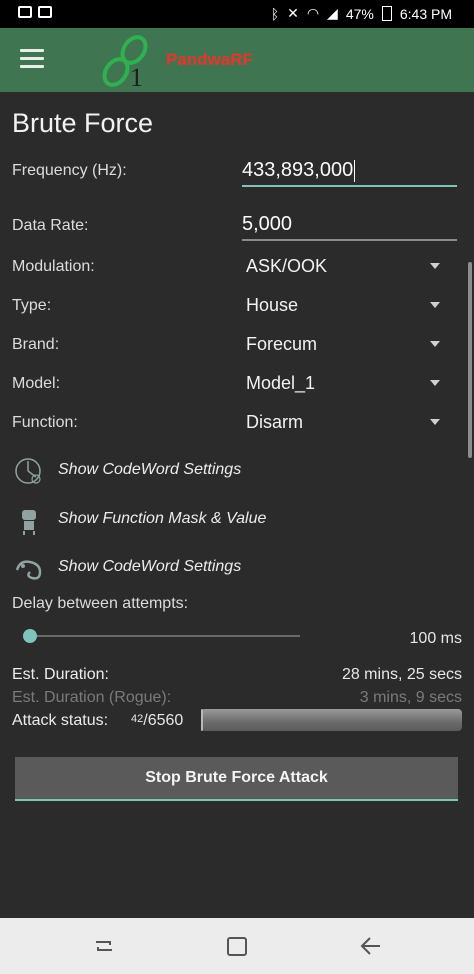 The image size is (474, 974). I want to click on home-icon, so click(237, 946).